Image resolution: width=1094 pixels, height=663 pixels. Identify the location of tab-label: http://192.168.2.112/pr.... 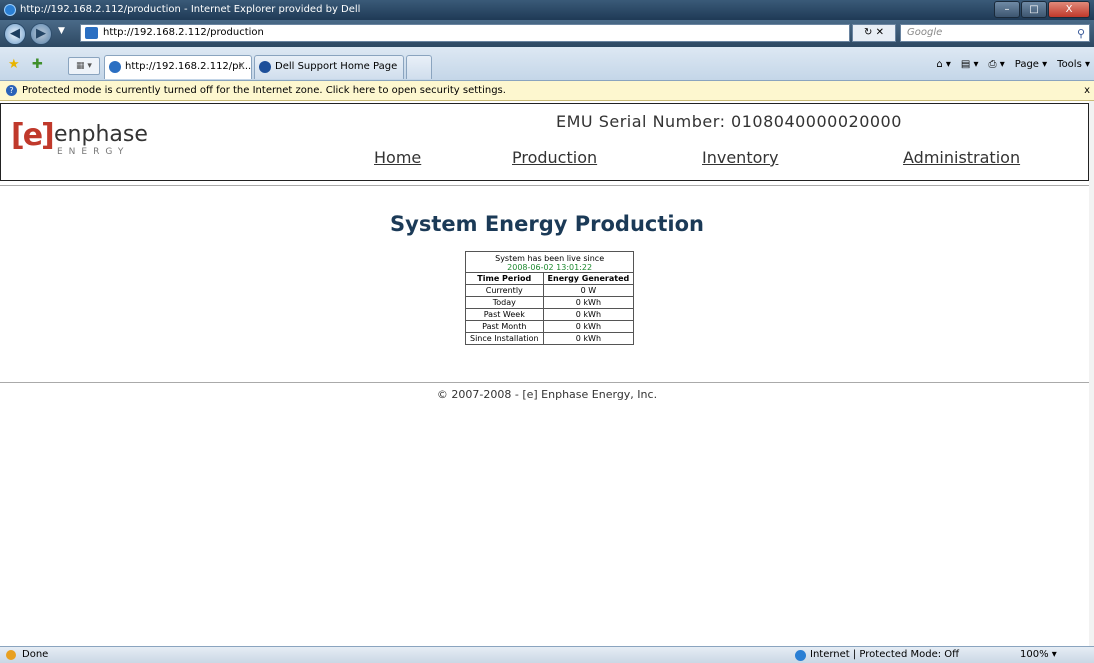
(188, 66).